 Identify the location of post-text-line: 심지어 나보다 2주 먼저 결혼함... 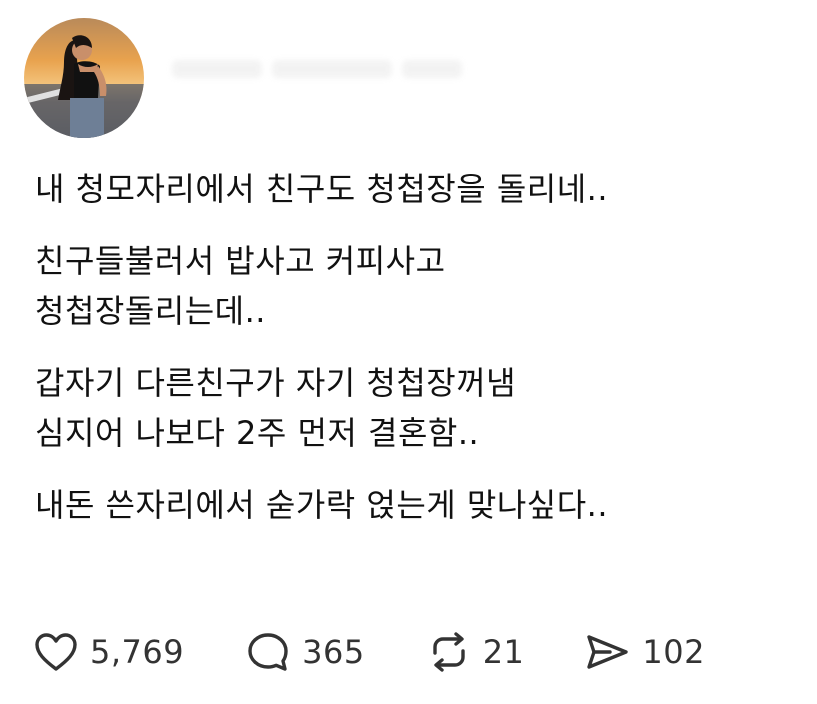
(257, 433).